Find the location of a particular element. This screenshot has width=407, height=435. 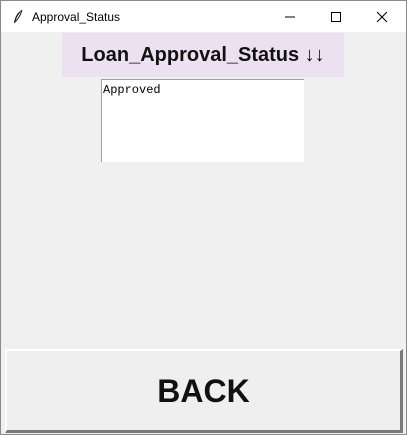

window-title: Approval_Status is located at coordinates (76, 17).